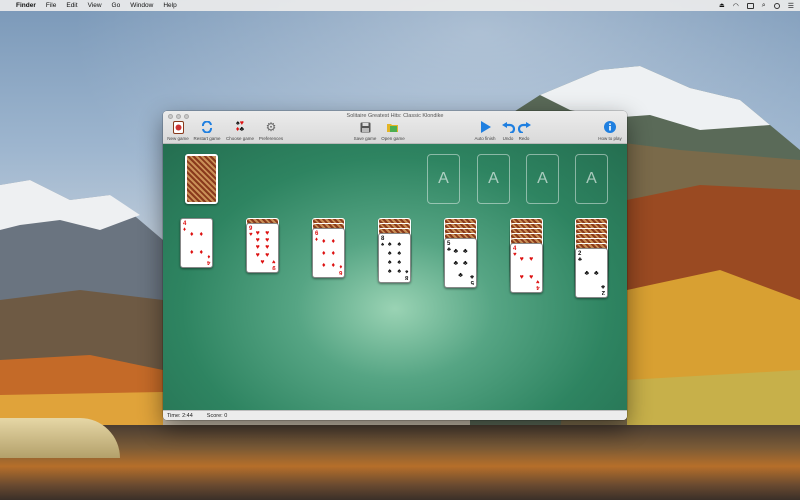  I want to click on card-pips: ♠ ♠ ♠ ♠ ♠ ♠ ♠ ♠, so click(394, 258).